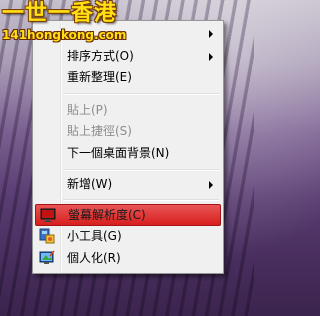 The image size is (320, 316). What do you see at coordinates (60, 13) in the screenshot?
I see `watermark-title: 一世一香港` at bounding box center [60, 13].